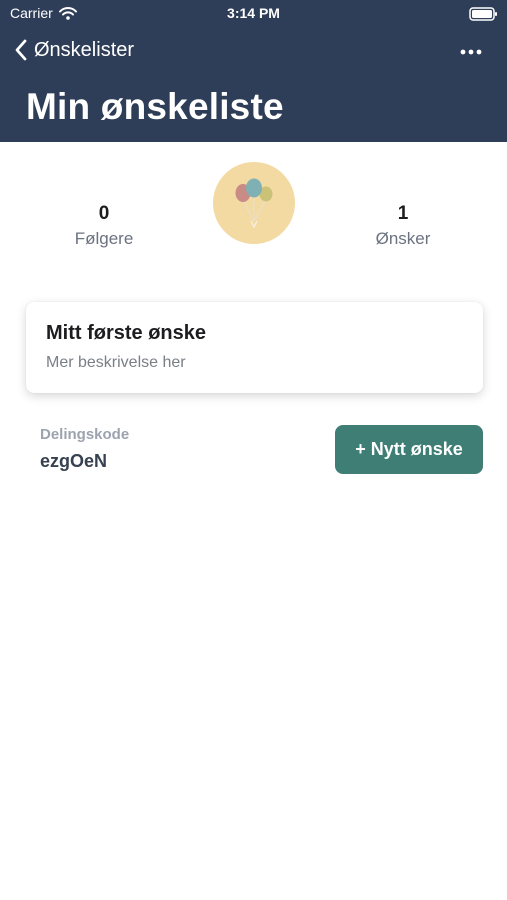 Image resolution: width=507 pixels, height=900 pixels. I want to click on status-bar: Carrier 3:14 PM, so click(253, 14).